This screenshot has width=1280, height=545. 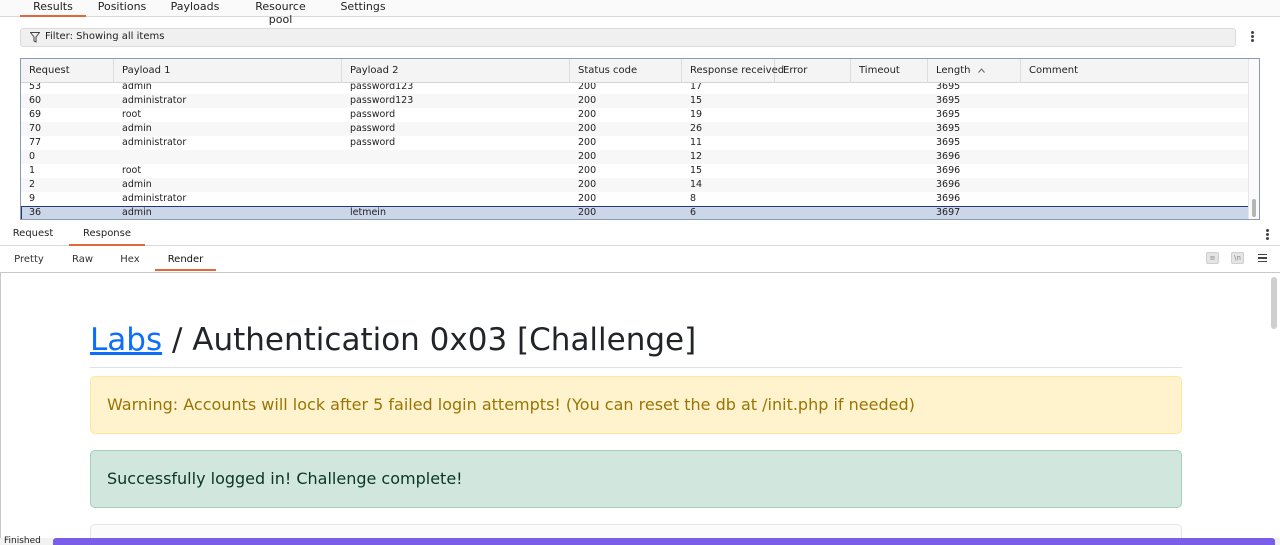 What do you see at coordinates (67, 71) in the screenshot?
I see `column-header-request: Request` at bounding box center [67, 71].